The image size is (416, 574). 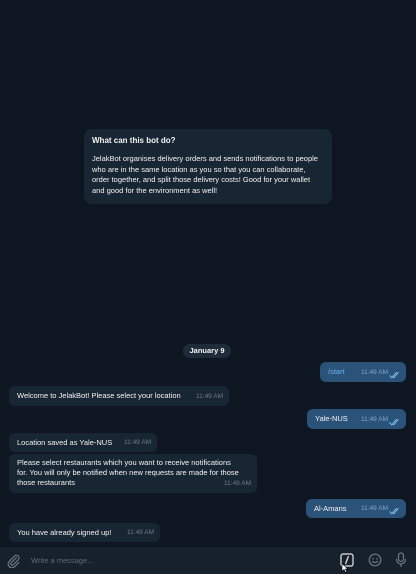 I want to click on message-text: Yale-NUS, so click(x=331, y=418).